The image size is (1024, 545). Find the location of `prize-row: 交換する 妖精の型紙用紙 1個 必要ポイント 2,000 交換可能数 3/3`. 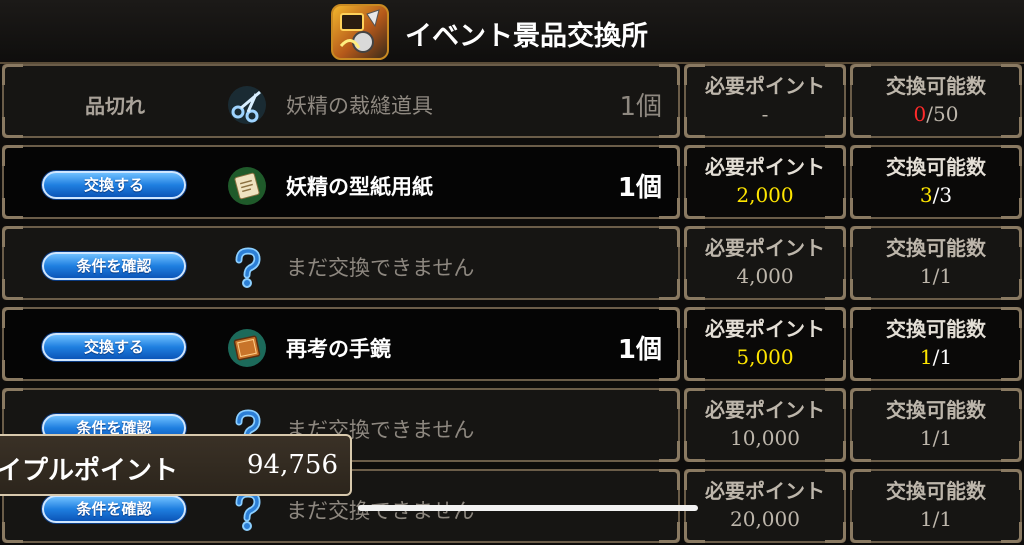

prize-row: 交換する 妖精の型紙用紙 1個 必要ポイント 2,000 交換可能数 3/3 is located at coordinates (512, 182).